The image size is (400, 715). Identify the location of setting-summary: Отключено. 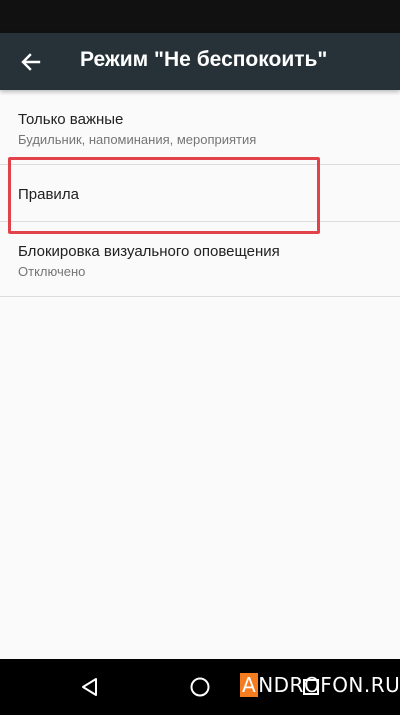
(52, 271).